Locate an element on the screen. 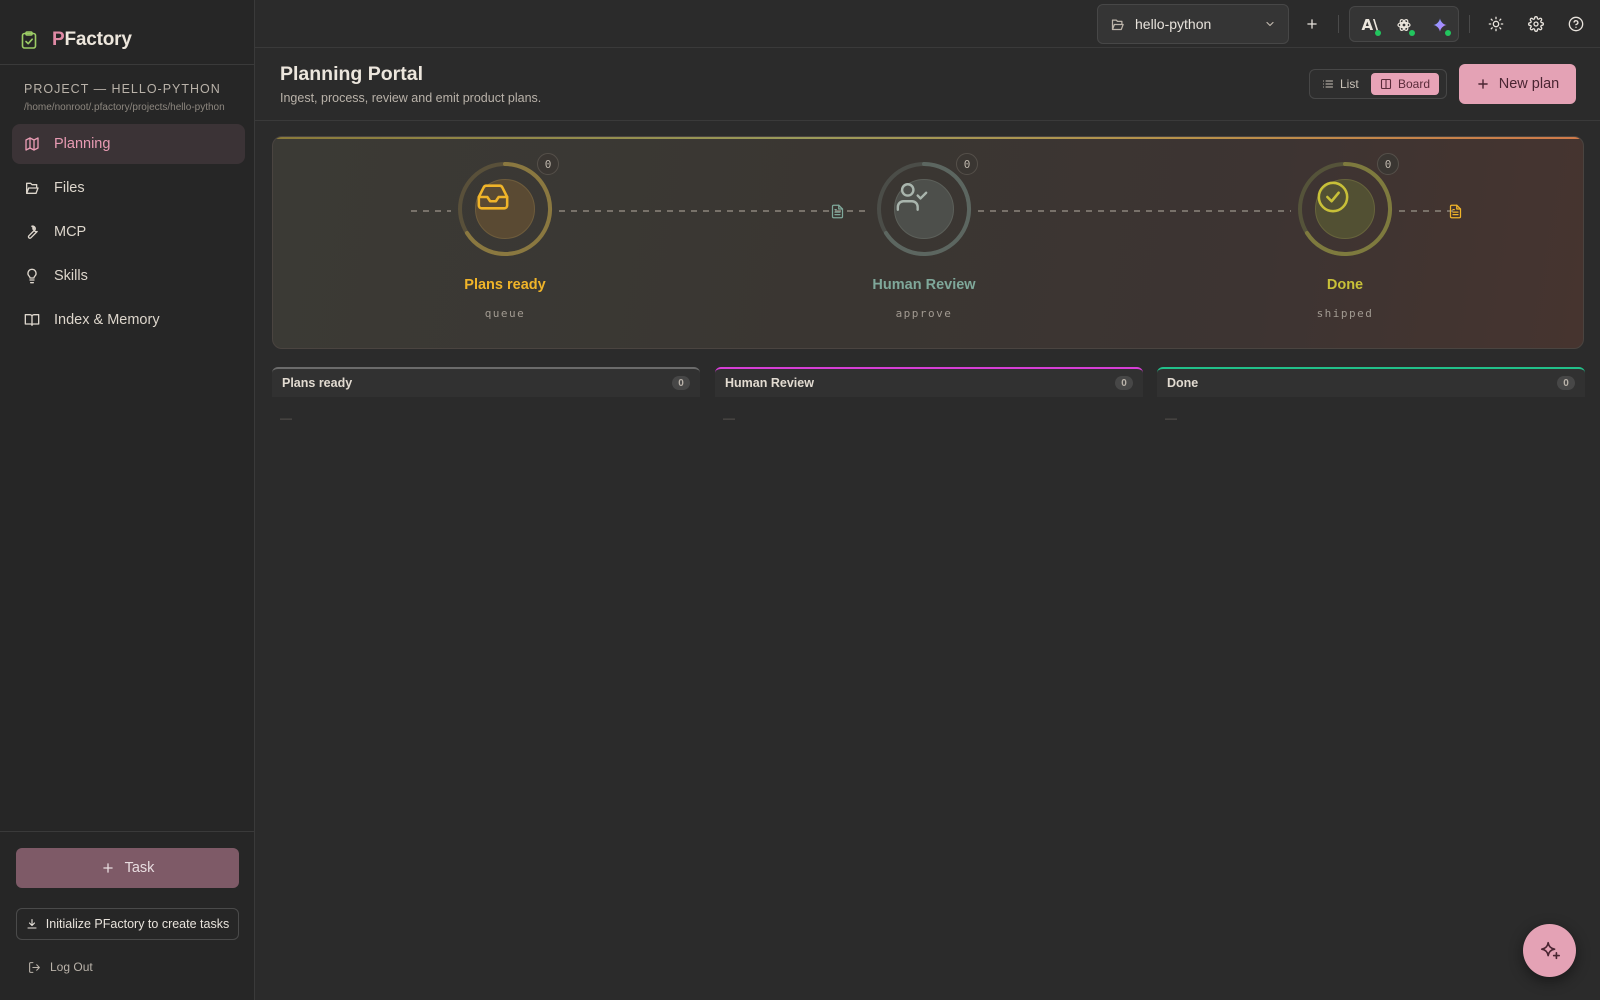  sidebar-item-index-memory: Index & Memory is located at coordinates (128, 320).